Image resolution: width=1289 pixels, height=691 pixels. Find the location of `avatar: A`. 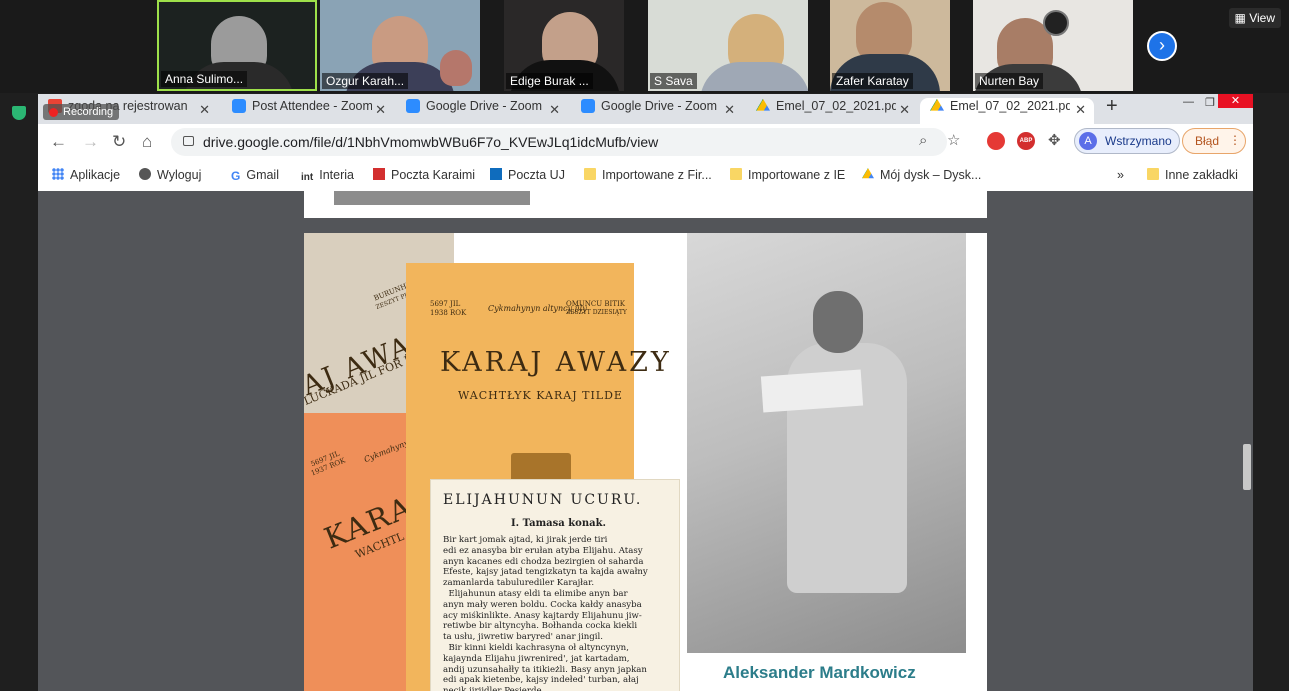

avatar: A is located at coordinates (1088, 141).